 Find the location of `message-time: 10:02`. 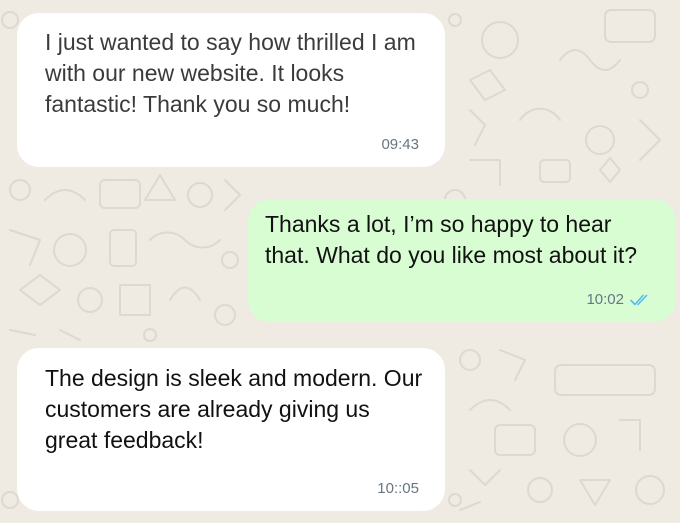

message-time: 10:02 is located at coordinates (605, 299).